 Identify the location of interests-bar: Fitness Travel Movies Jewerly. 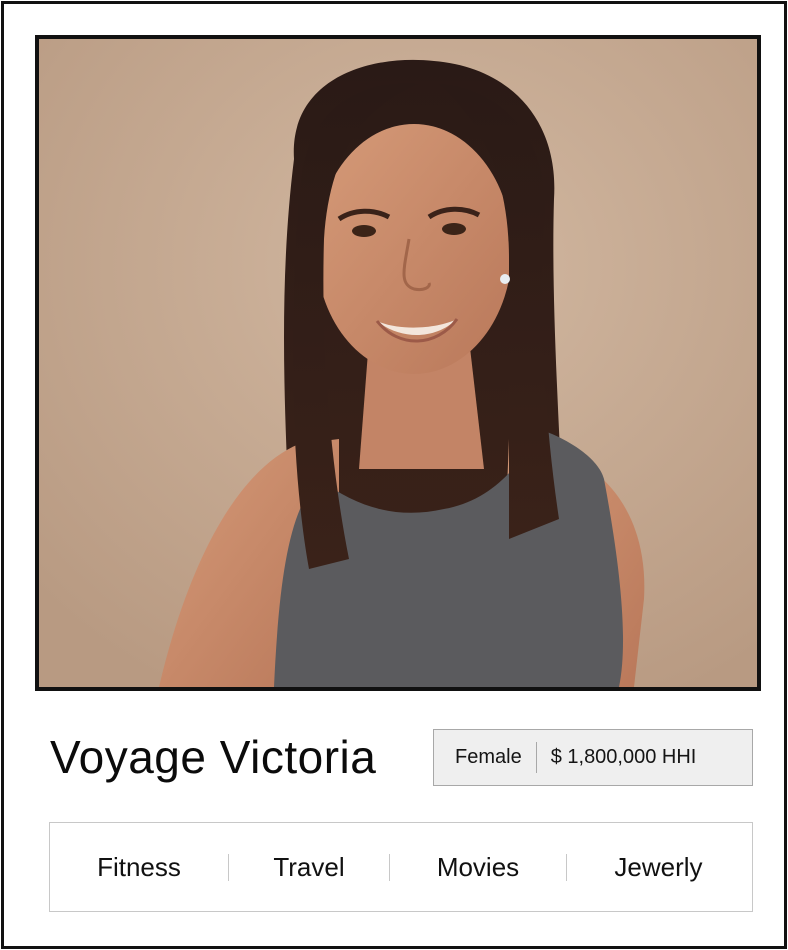
(401, 867).